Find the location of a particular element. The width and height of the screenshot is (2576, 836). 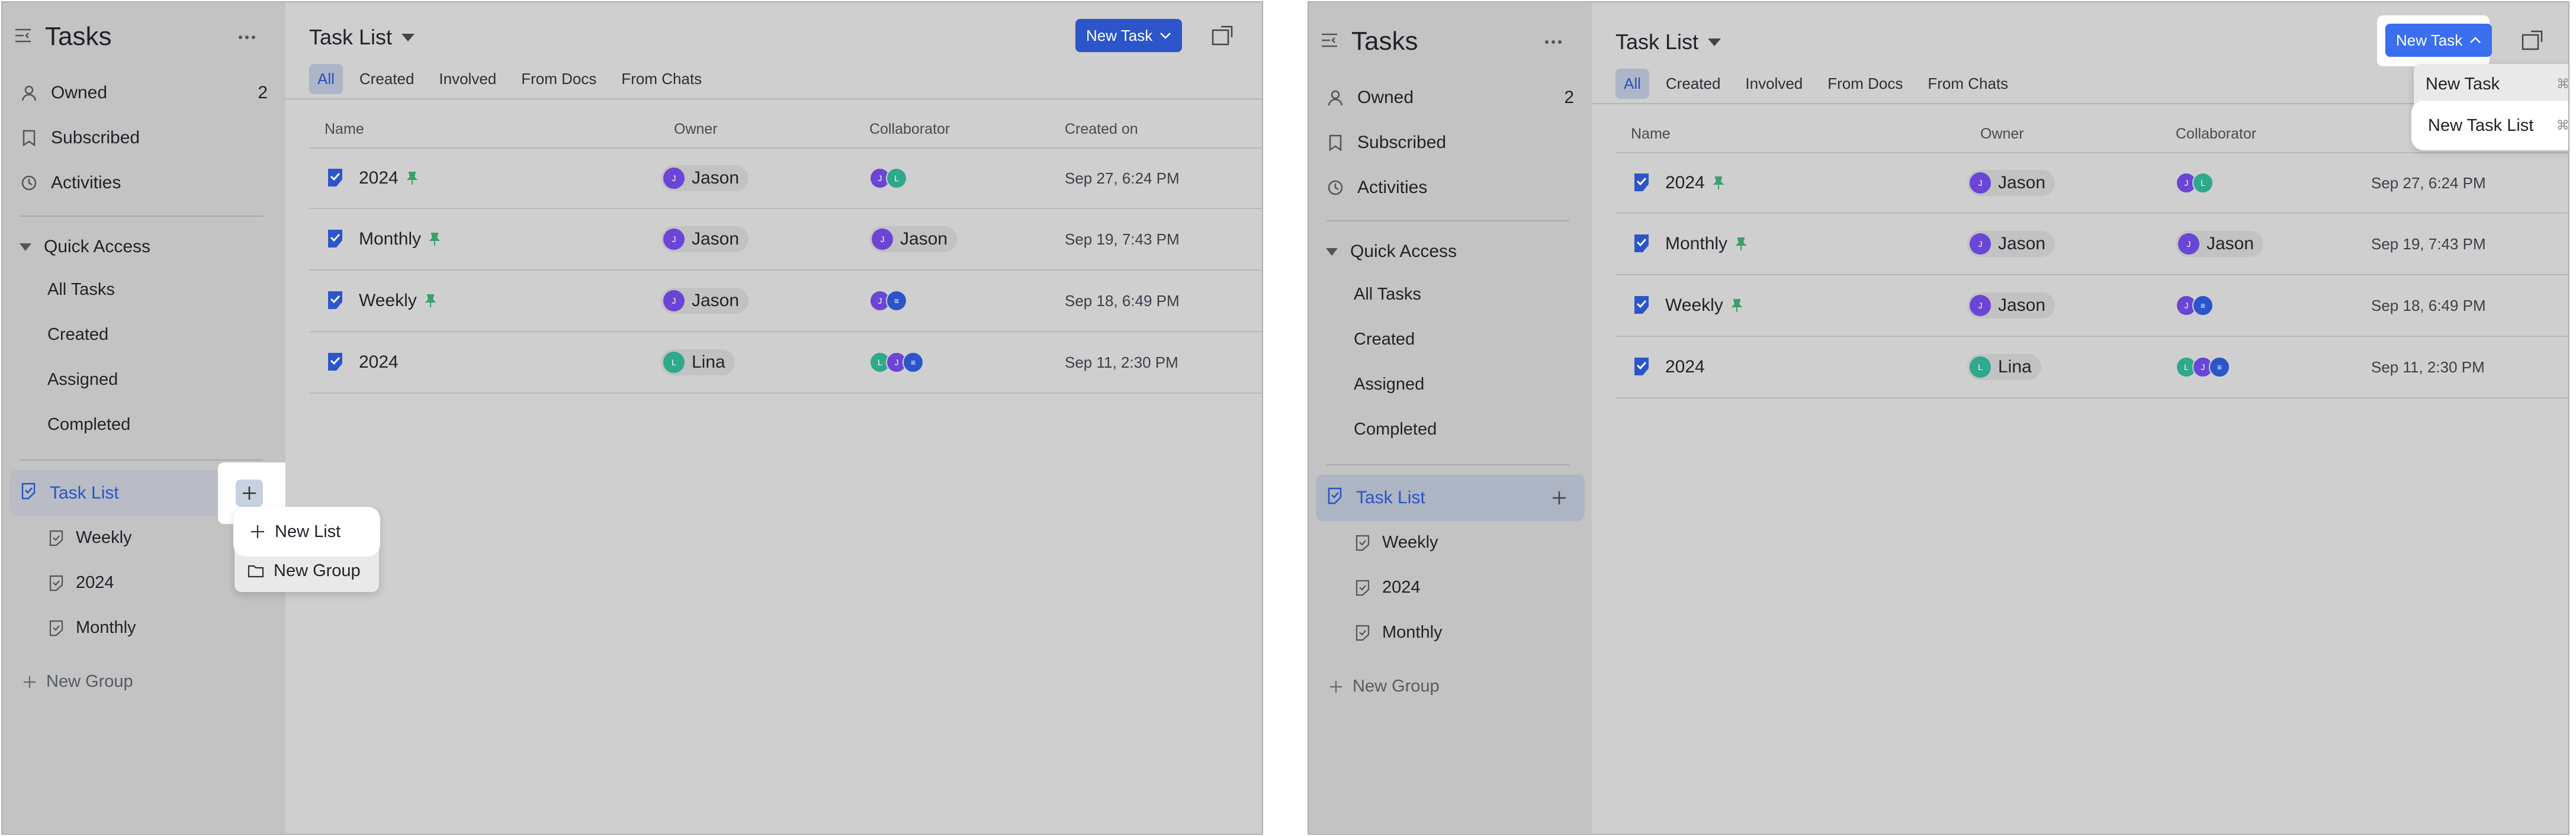

menu-item-new-task-list: New Task List ⌘ + L is located at coordinates (2494, 126).